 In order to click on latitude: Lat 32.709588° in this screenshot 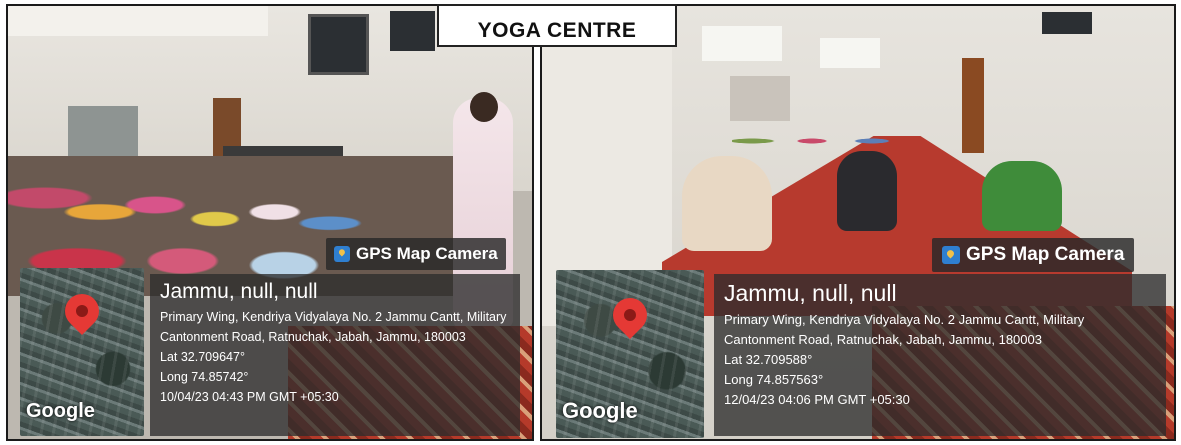, I will do `click(768, 359)`.